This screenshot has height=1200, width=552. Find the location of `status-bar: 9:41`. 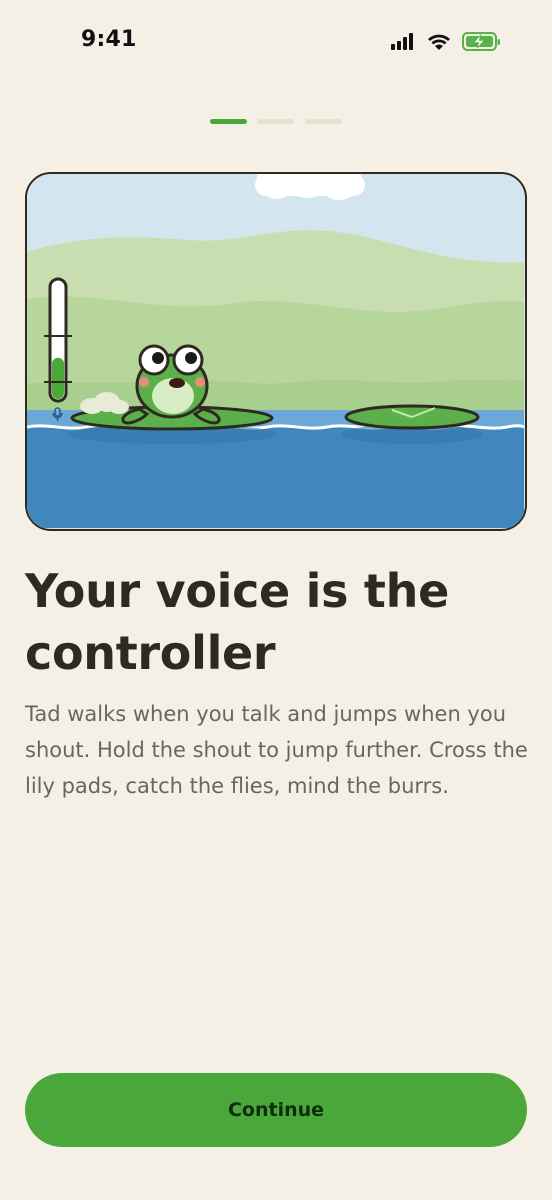

status-bar: 9:41 is located at coordinates (276, 42).